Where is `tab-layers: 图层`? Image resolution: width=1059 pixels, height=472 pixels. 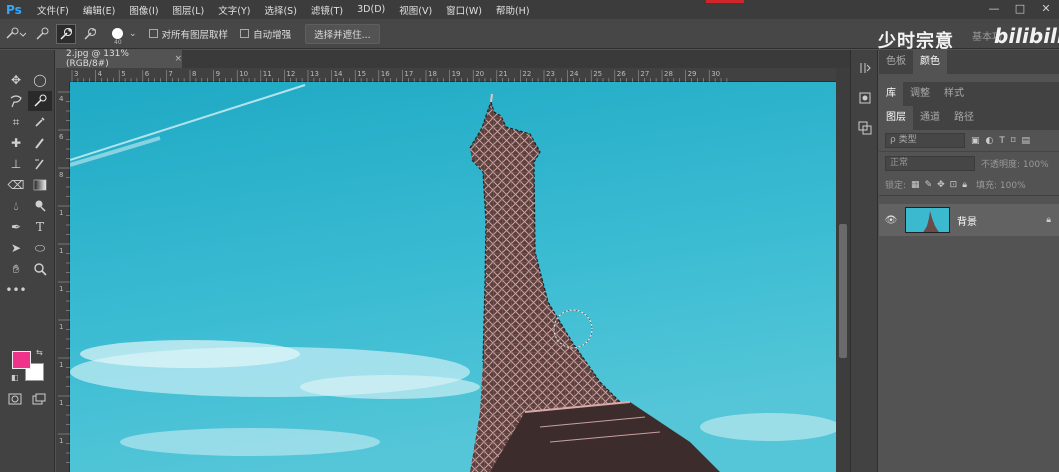
tab-layers: 图层 is located at coordinates (896, 118).